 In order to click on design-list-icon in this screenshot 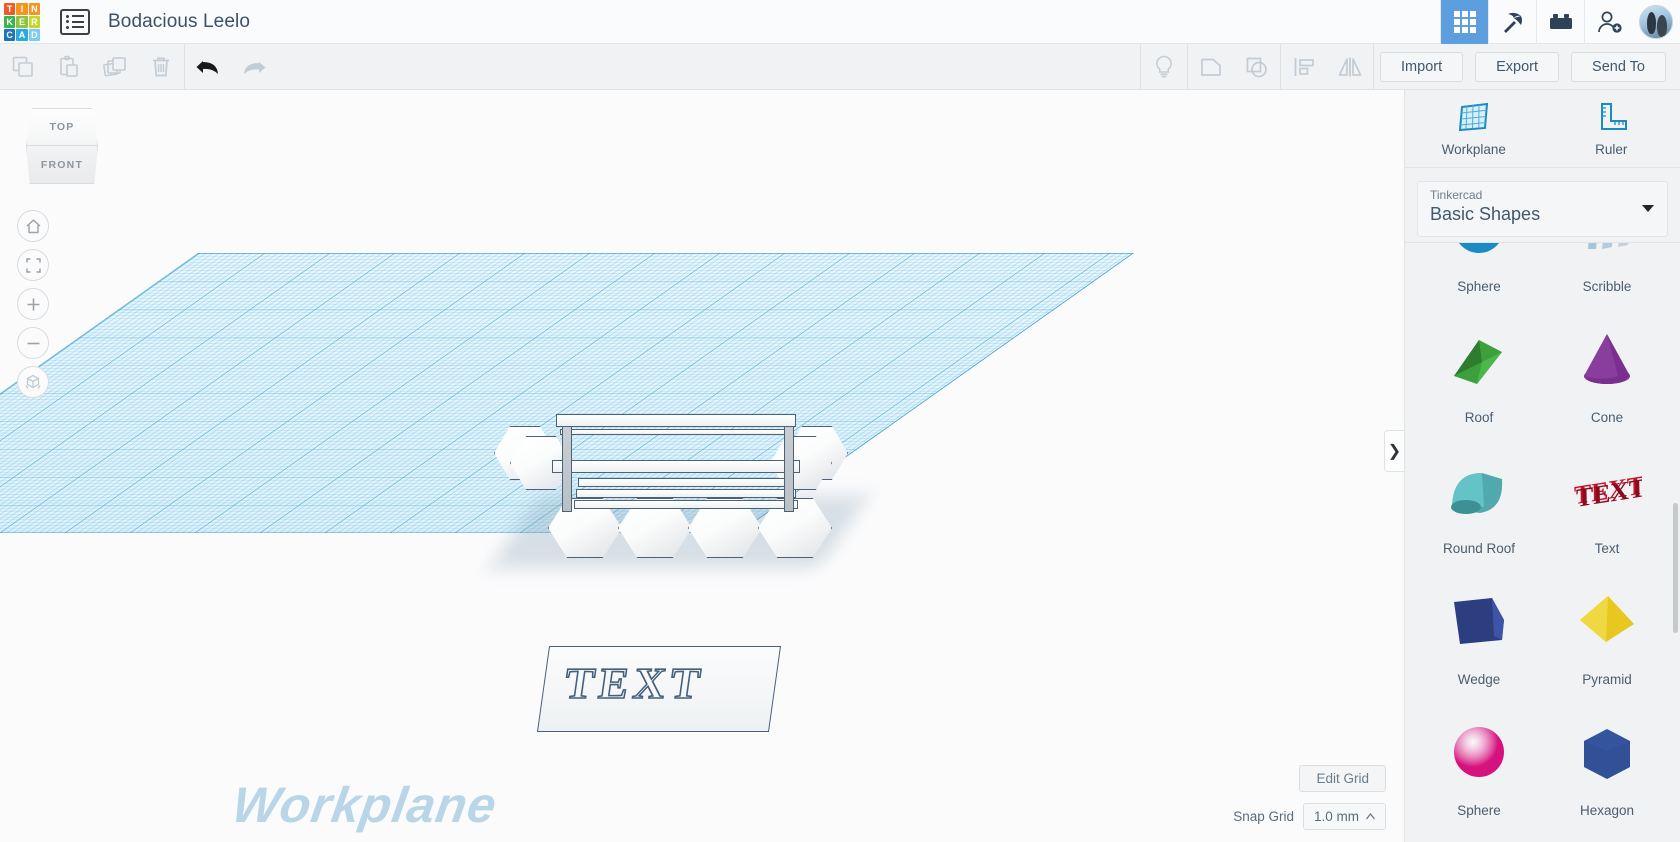, I will do `click(75, 21)`.